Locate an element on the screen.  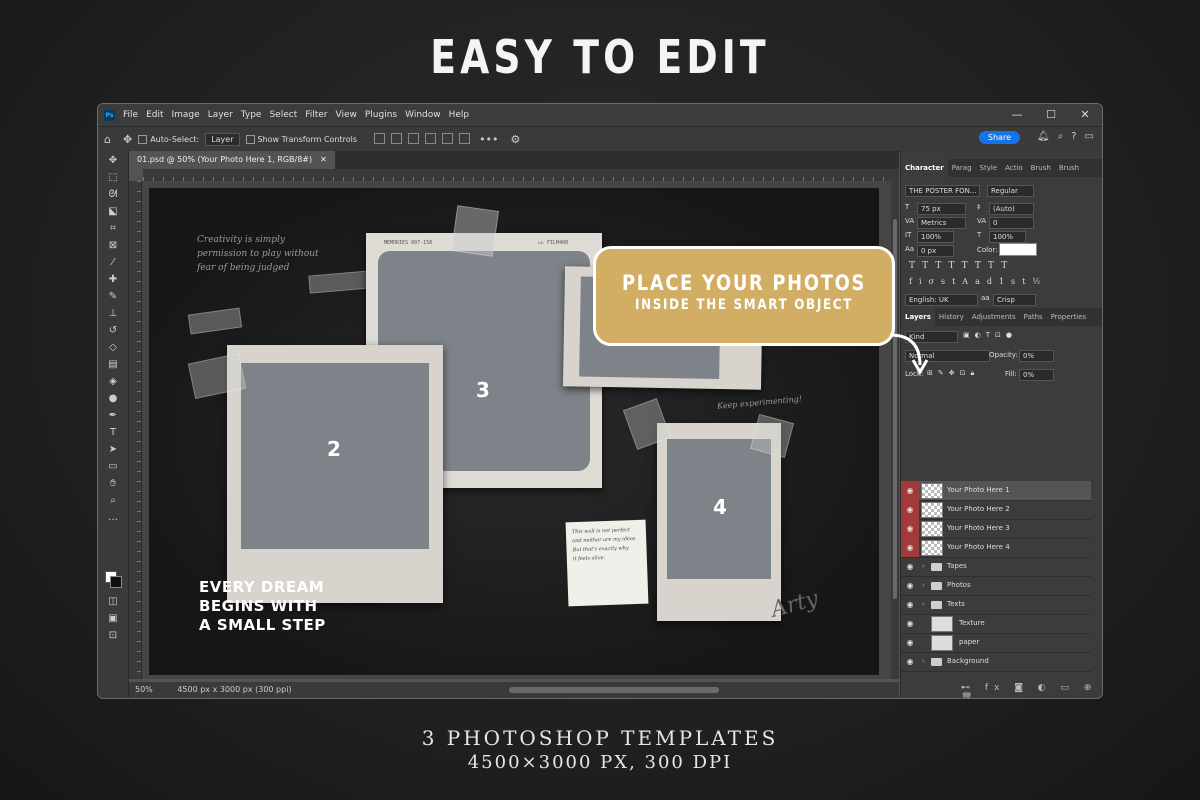
align-top-icon is located at coordinates (431, 138).